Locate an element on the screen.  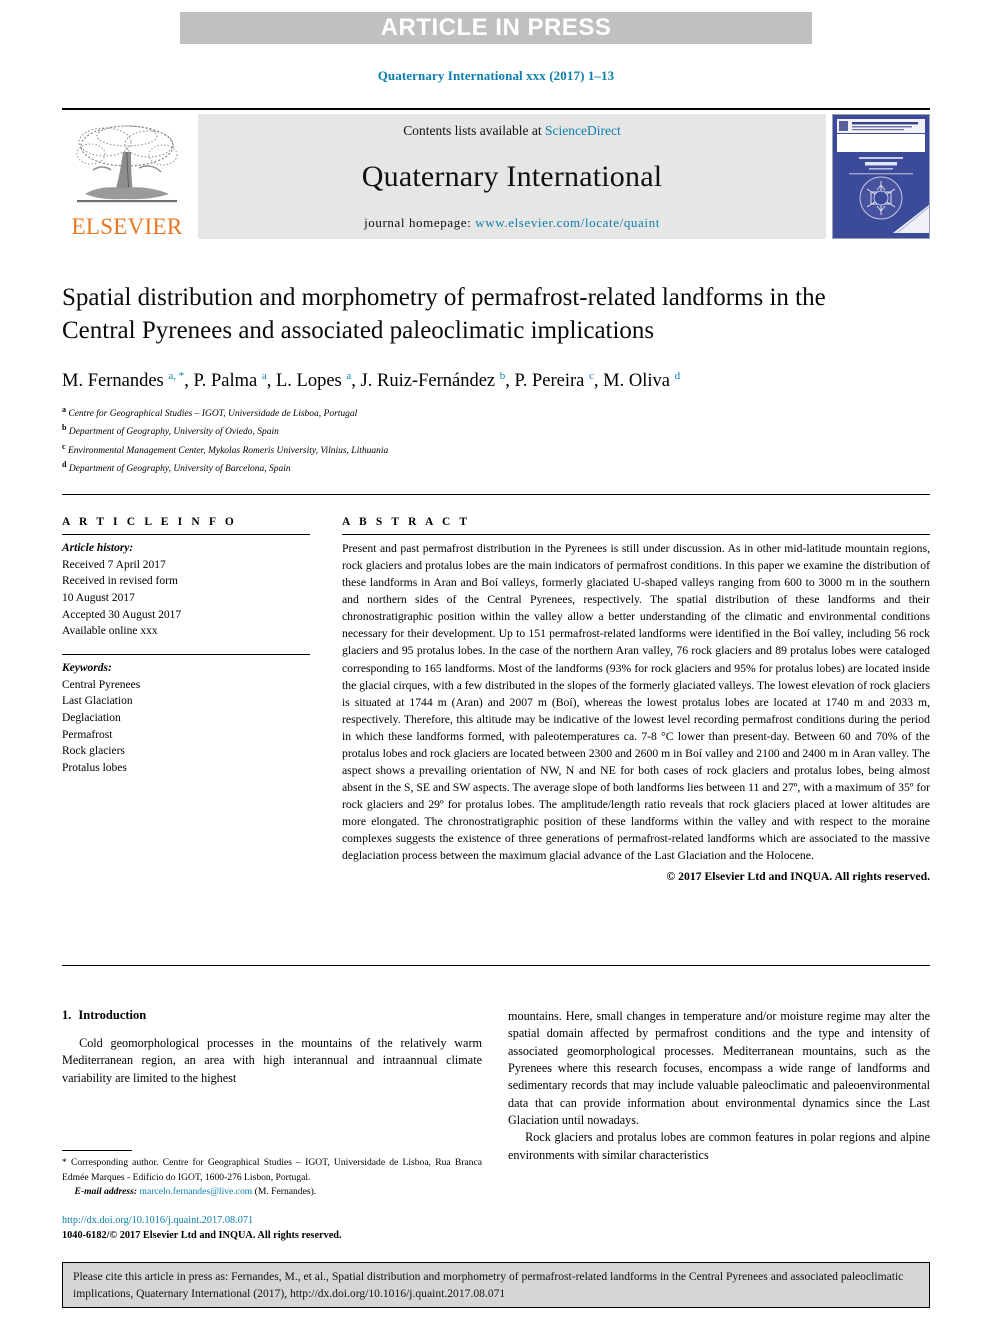
section-number: 1. is located at coordinates (67, 1015).